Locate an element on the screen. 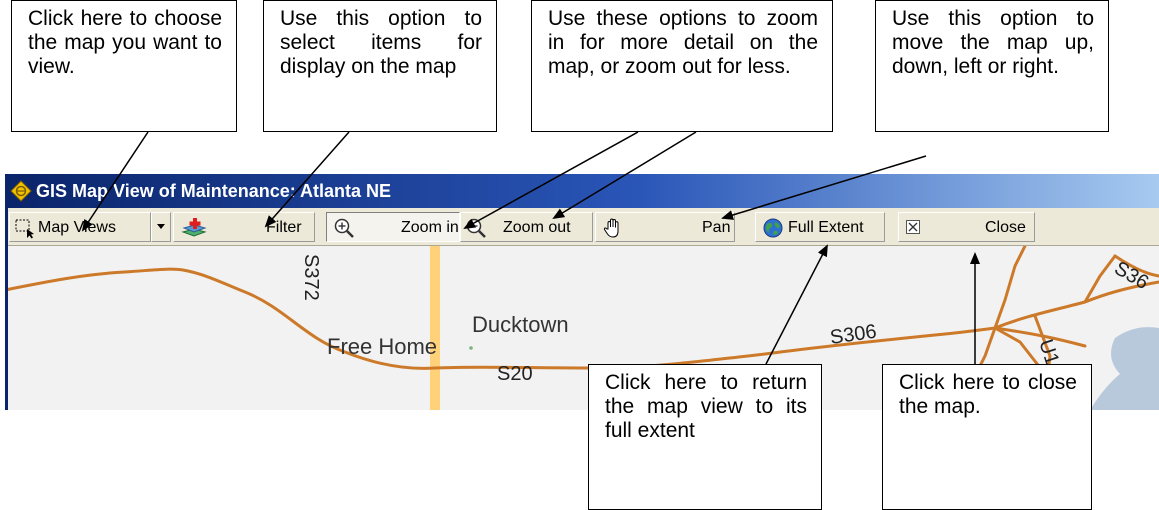 Image resolution: width=1159 pixels, height=510 pixels. highway-band is located at coordinates (435, 328).